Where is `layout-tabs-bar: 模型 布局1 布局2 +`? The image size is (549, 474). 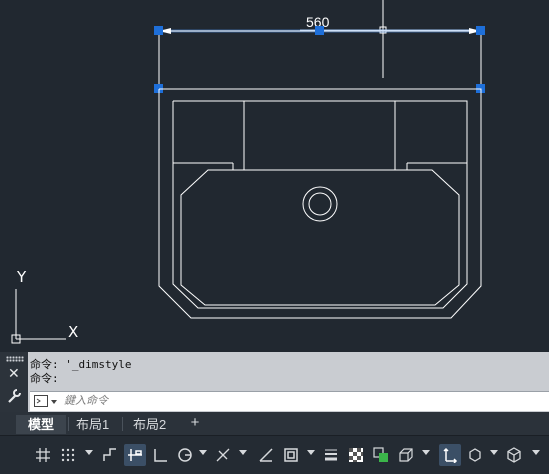
layout-tabs-bar: 模型 布局1 布局2 + is located at coordinates (274, 423).